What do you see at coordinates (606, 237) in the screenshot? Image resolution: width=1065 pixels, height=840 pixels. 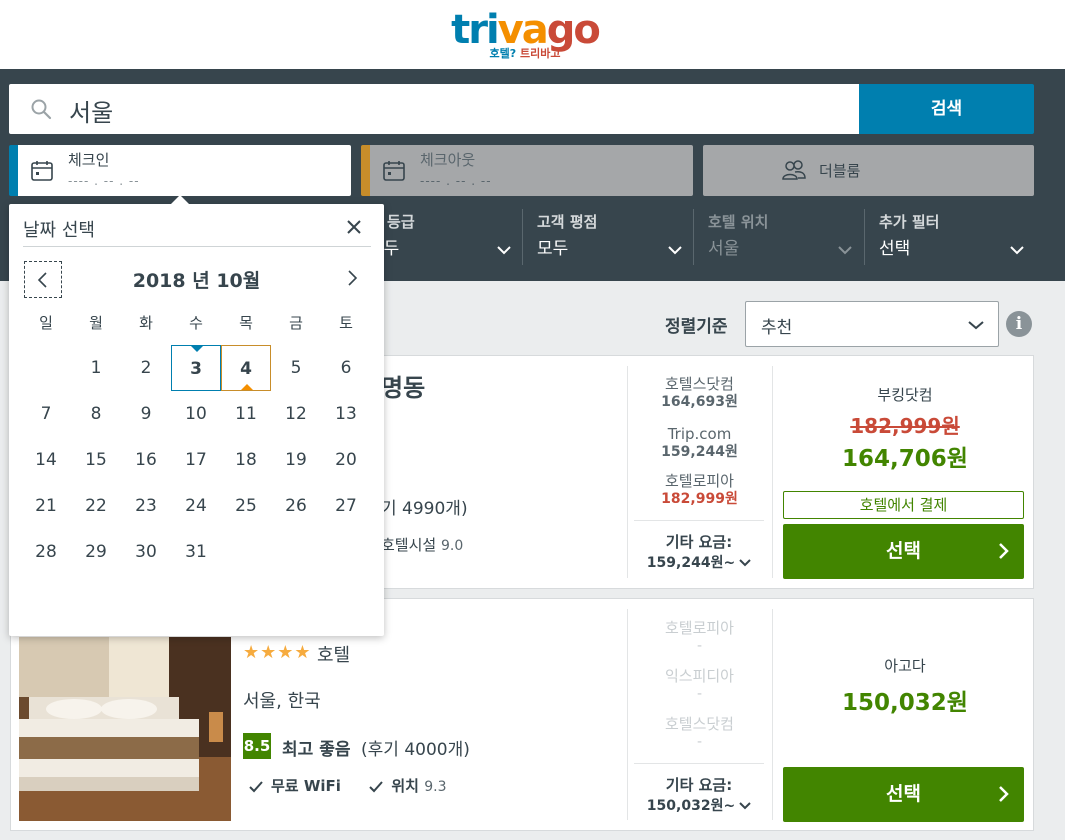 I see `filter-guest-rating: 고객 평점 모두` at bounding box center [606, 237].